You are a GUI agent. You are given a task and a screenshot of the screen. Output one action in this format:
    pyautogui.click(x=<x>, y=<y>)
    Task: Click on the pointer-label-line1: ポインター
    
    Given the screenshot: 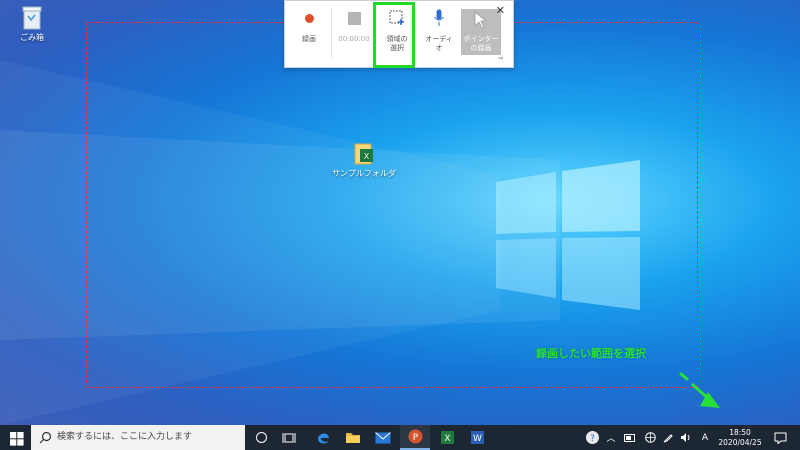 What is the action you would take?
    pyautogui.click(x=481, y=39)
    